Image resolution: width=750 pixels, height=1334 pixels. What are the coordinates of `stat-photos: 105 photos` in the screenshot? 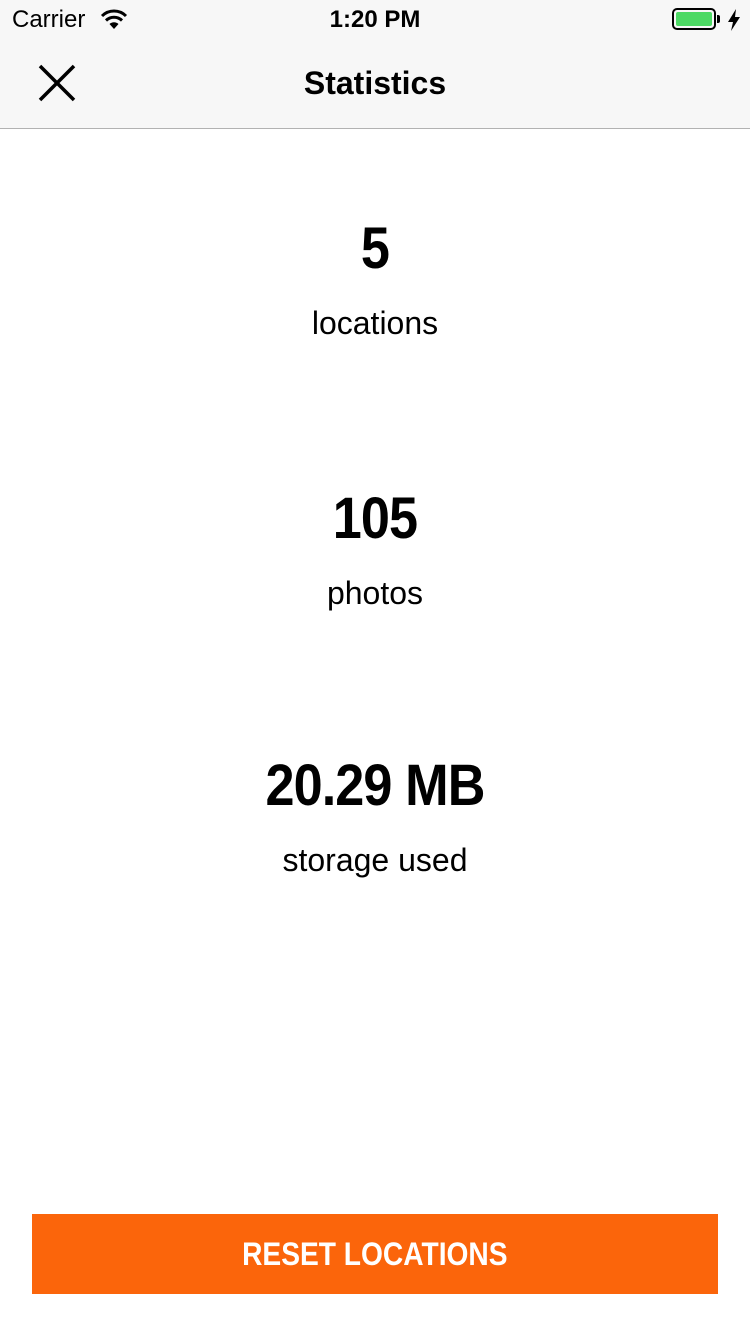 It's located at (375, 549).